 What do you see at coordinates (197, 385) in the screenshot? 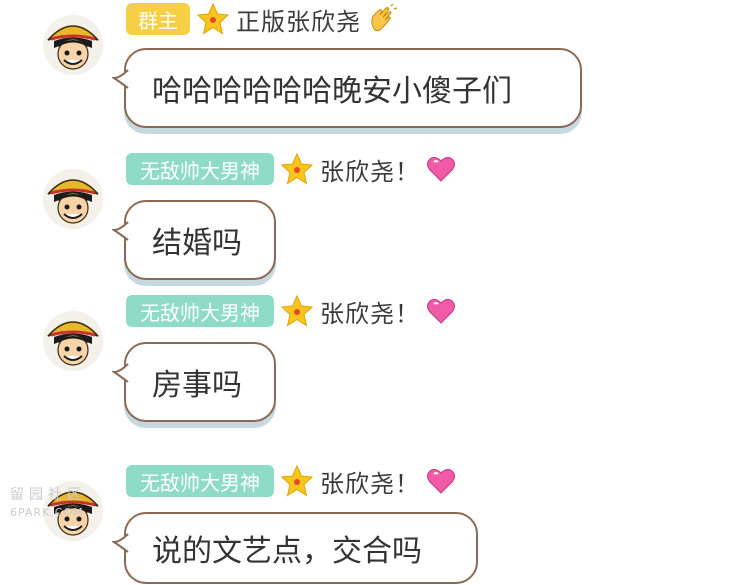
I see `message-text: 房事吗` at bounding box center [197, 385].